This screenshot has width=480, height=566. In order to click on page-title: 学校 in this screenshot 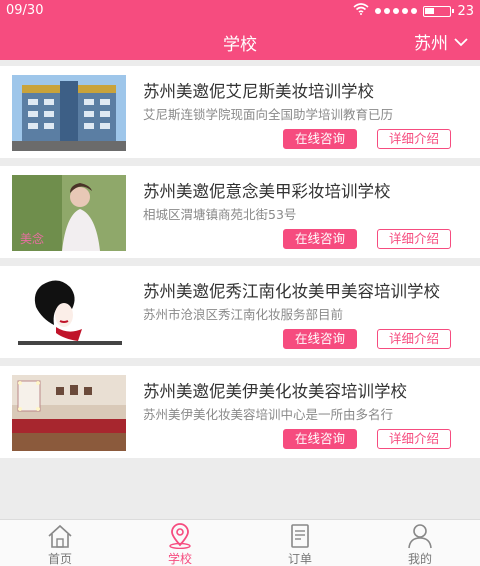, I will do `click(240, 45)`.